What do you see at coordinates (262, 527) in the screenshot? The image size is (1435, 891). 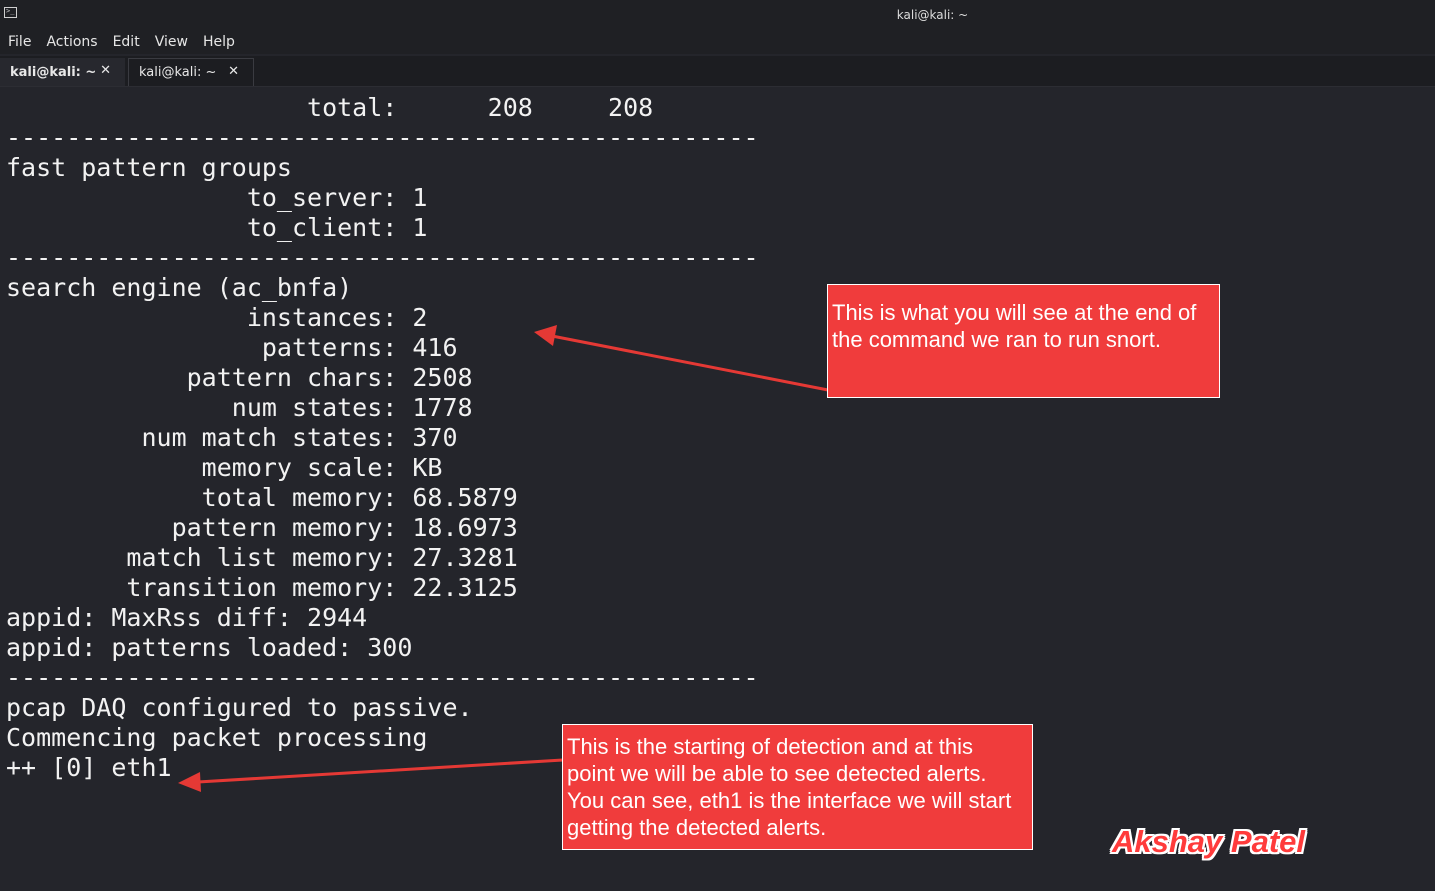 I see `terminal-line: pattern memory: 18.6973` at bounding box center [262, 527].